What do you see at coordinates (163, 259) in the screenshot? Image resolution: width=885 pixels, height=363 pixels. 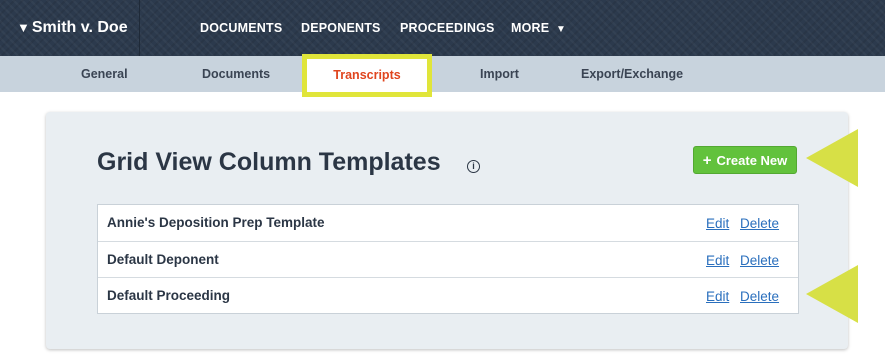 I see `template-name: Default Deponent` at bounding box center [163, 259].